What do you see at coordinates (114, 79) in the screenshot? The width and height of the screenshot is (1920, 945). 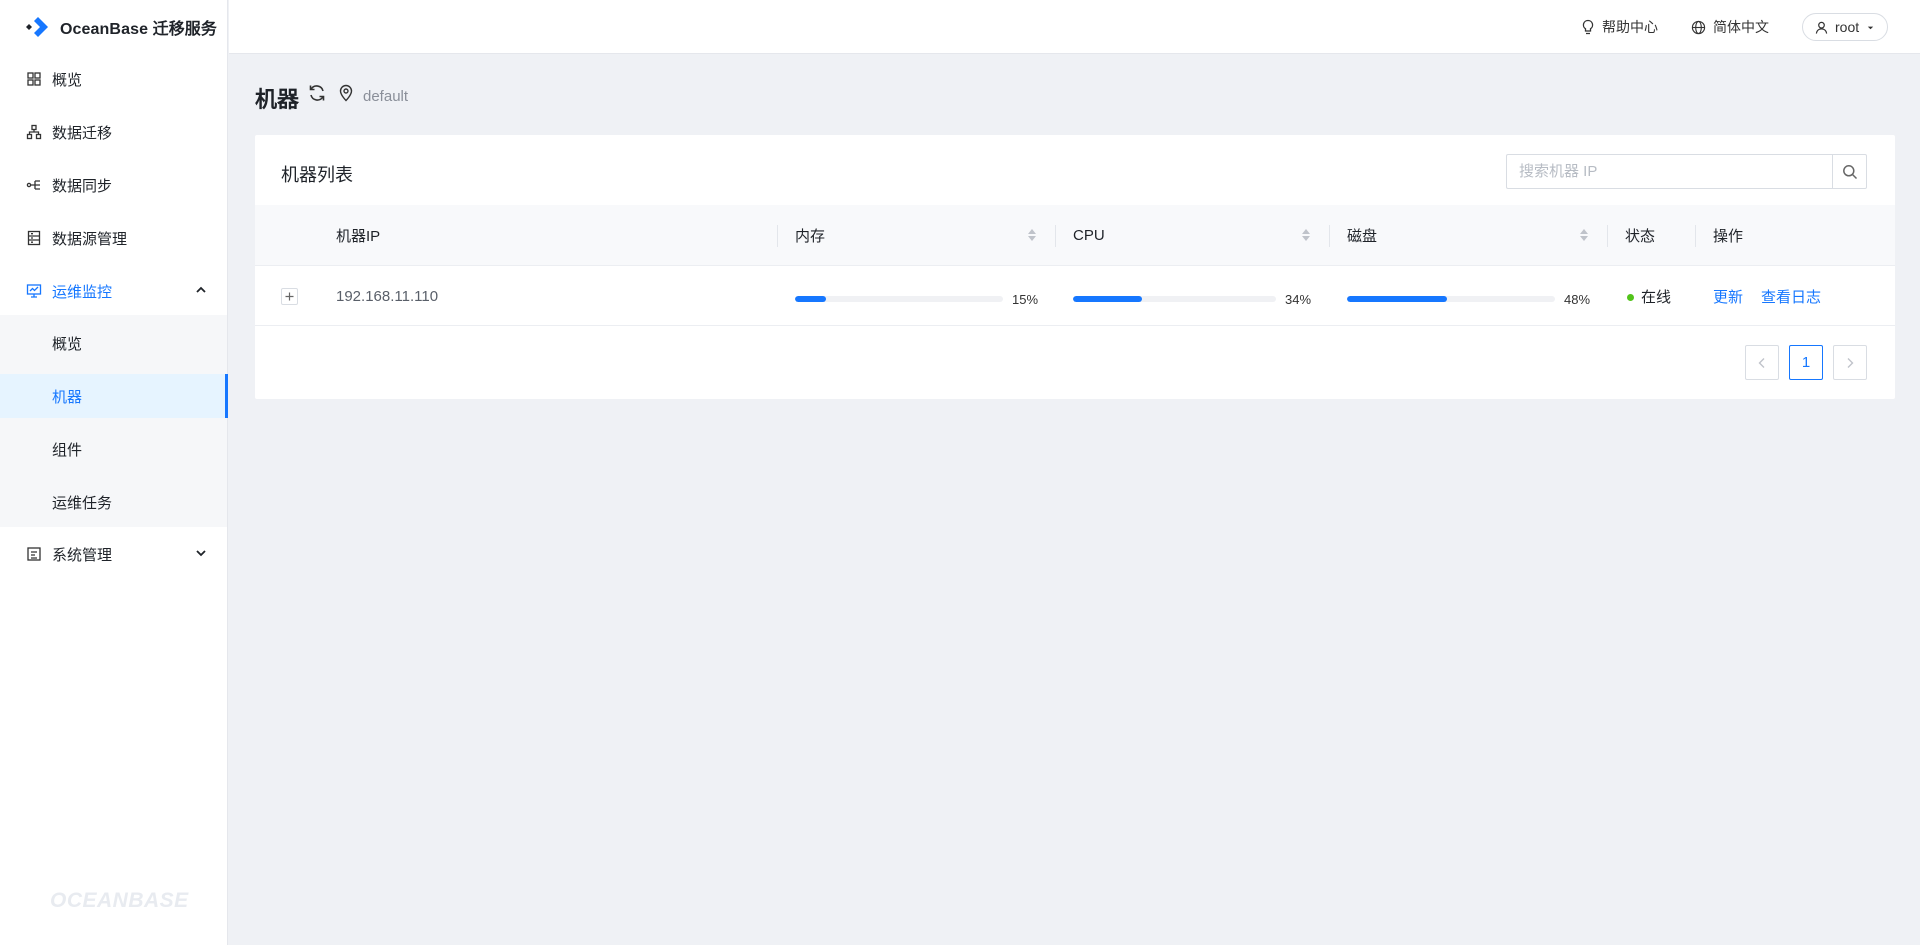 I see `sidebar-item-overview: 概览` at bounding box center [114, 79].